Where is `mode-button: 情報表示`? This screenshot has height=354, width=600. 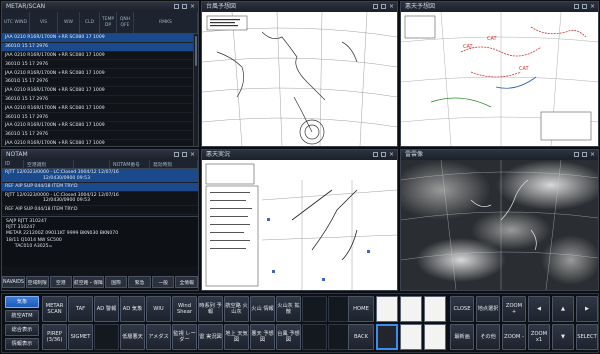 mode-button: 情報表示 is located at coordinates (22, 344).